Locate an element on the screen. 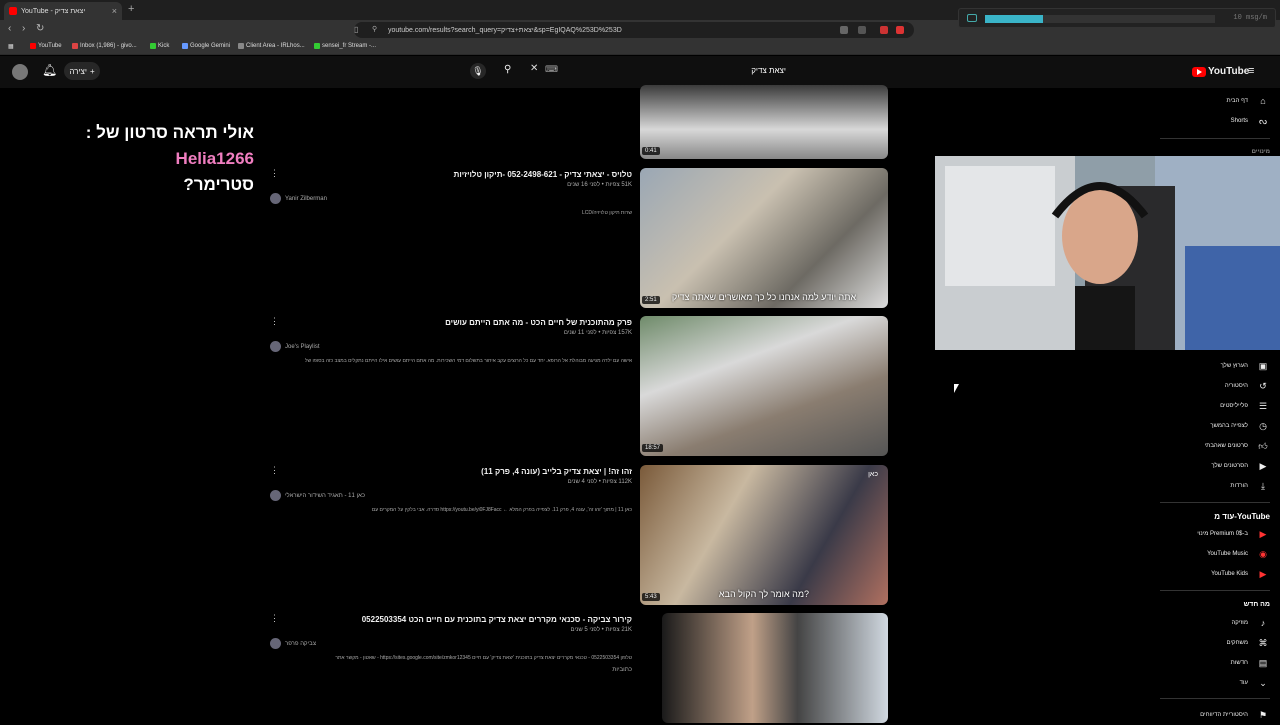  chat-rate-bar is located at coordinates (1100, 19).